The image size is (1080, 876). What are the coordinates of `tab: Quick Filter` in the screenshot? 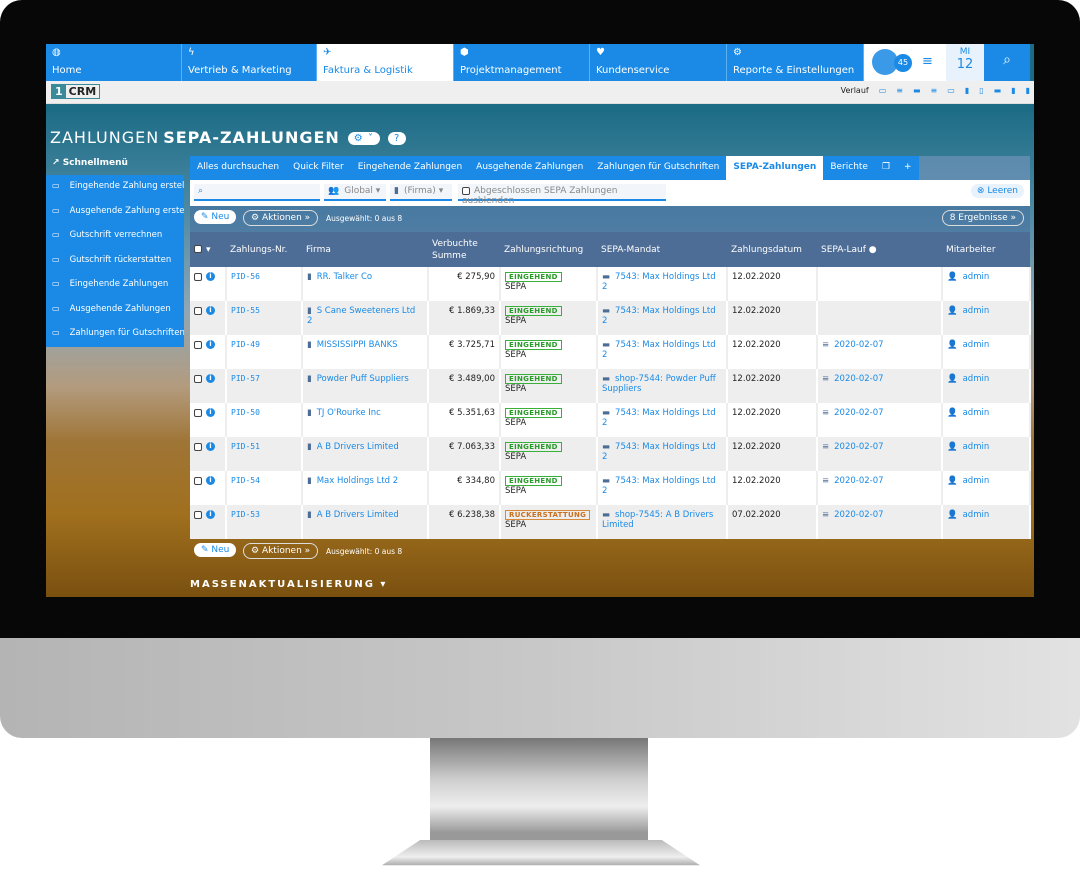 It's located at (318, 168).